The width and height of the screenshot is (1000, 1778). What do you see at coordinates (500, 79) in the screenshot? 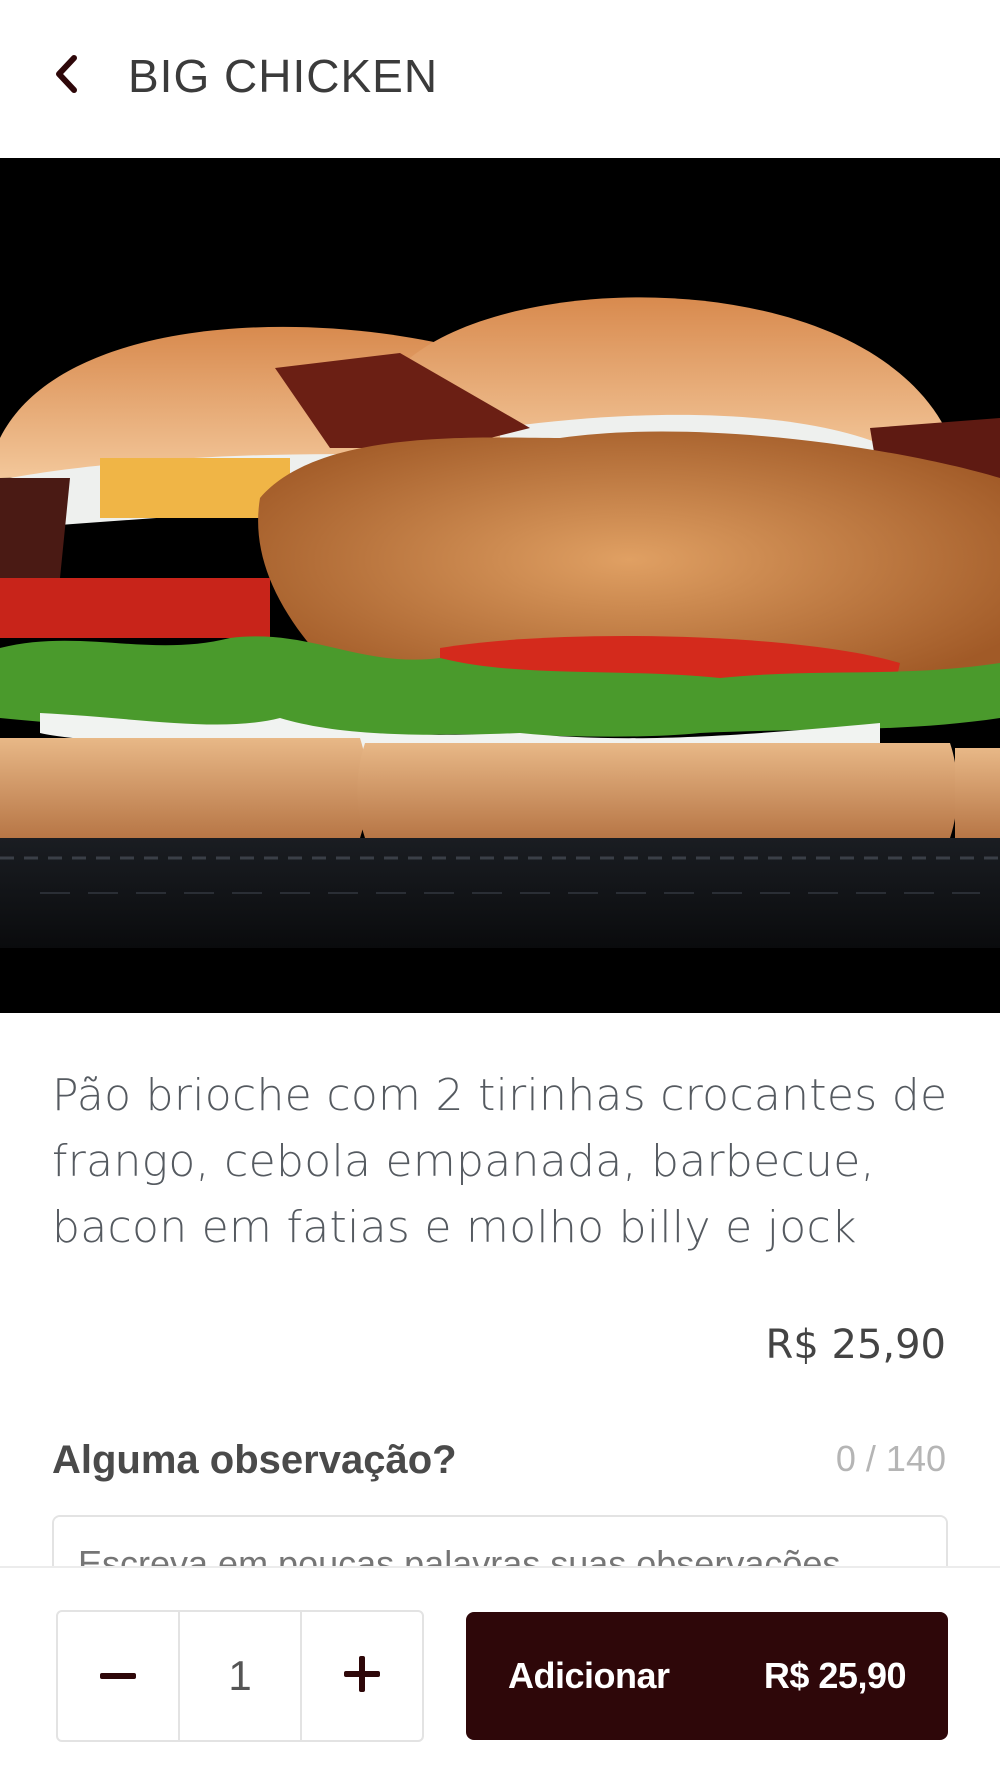
I see `header: BIG CHICKEN` at bounding box center [500, 79].